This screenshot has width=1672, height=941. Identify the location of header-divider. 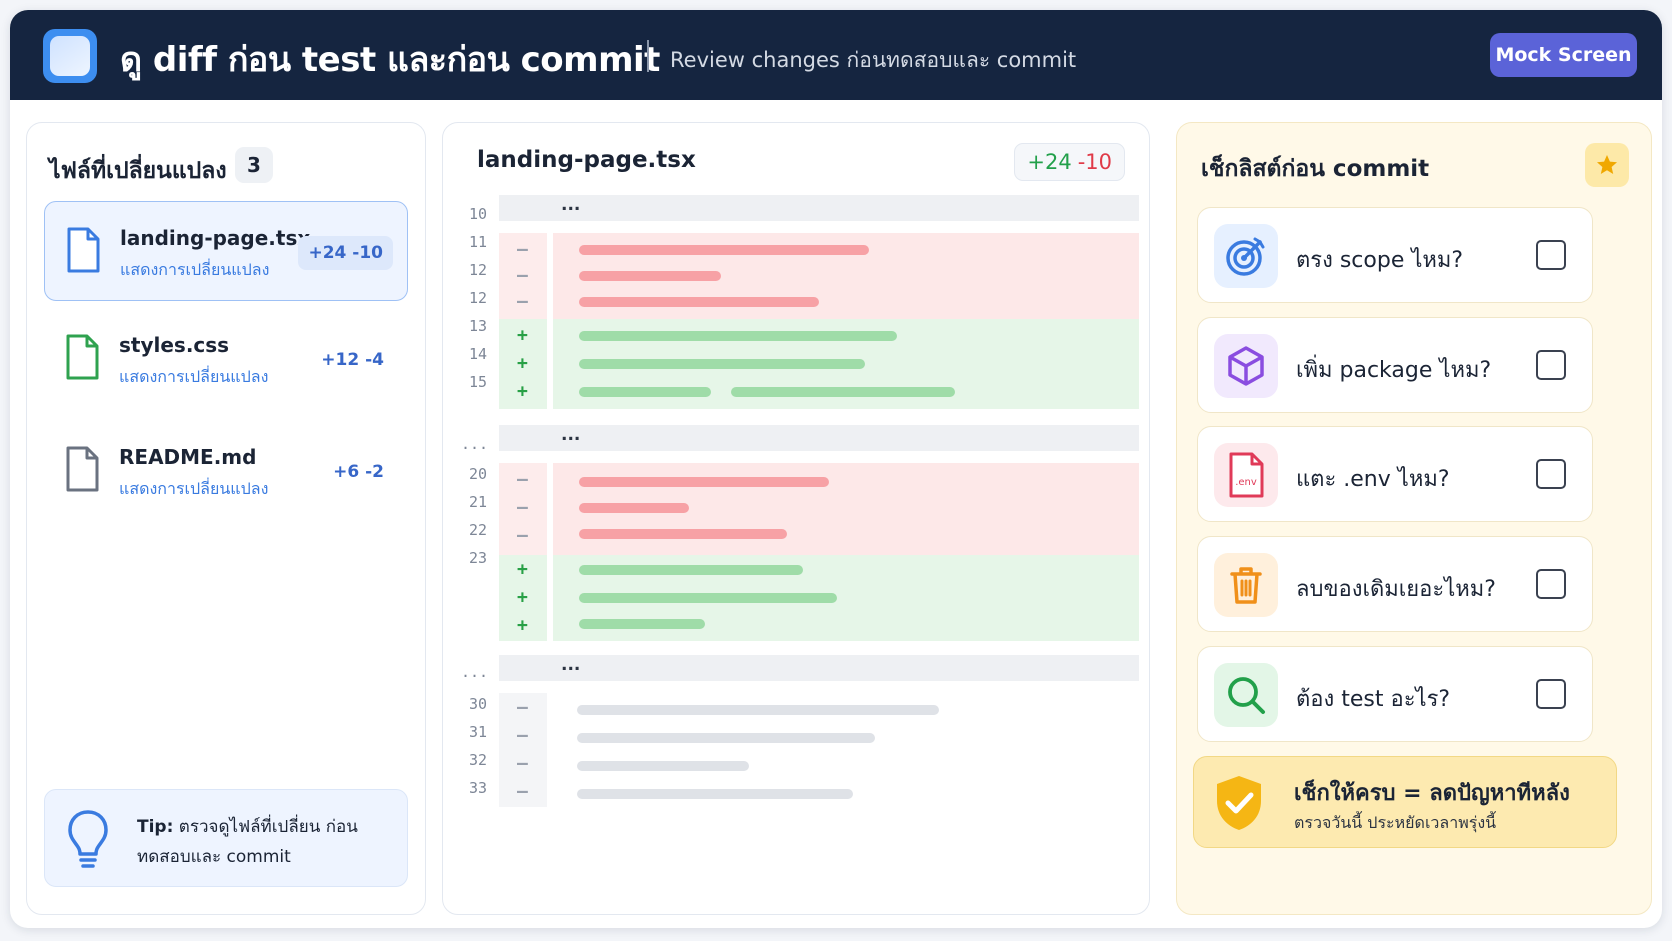
(648, 56).